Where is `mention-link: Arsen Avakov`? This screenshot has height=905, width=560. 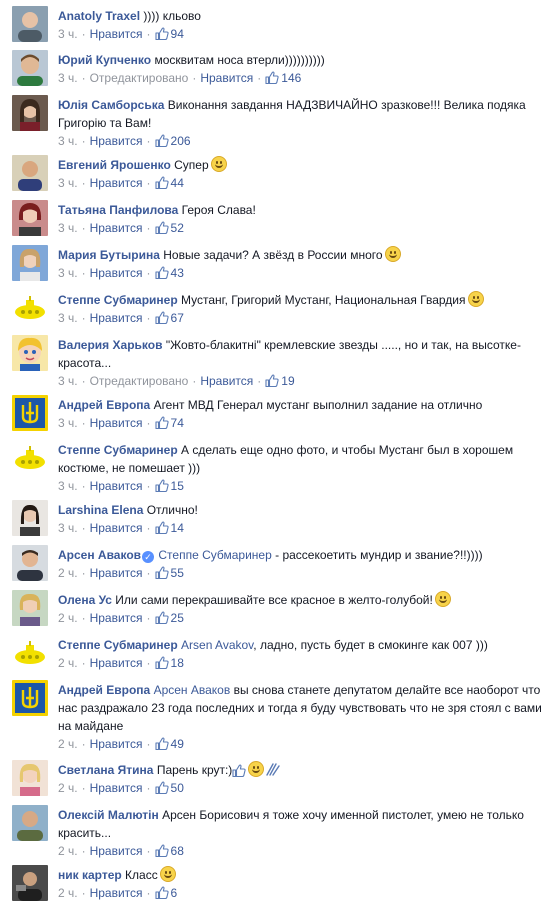
mention-link: Arsen Avakov is located at coordinates (217, 645).